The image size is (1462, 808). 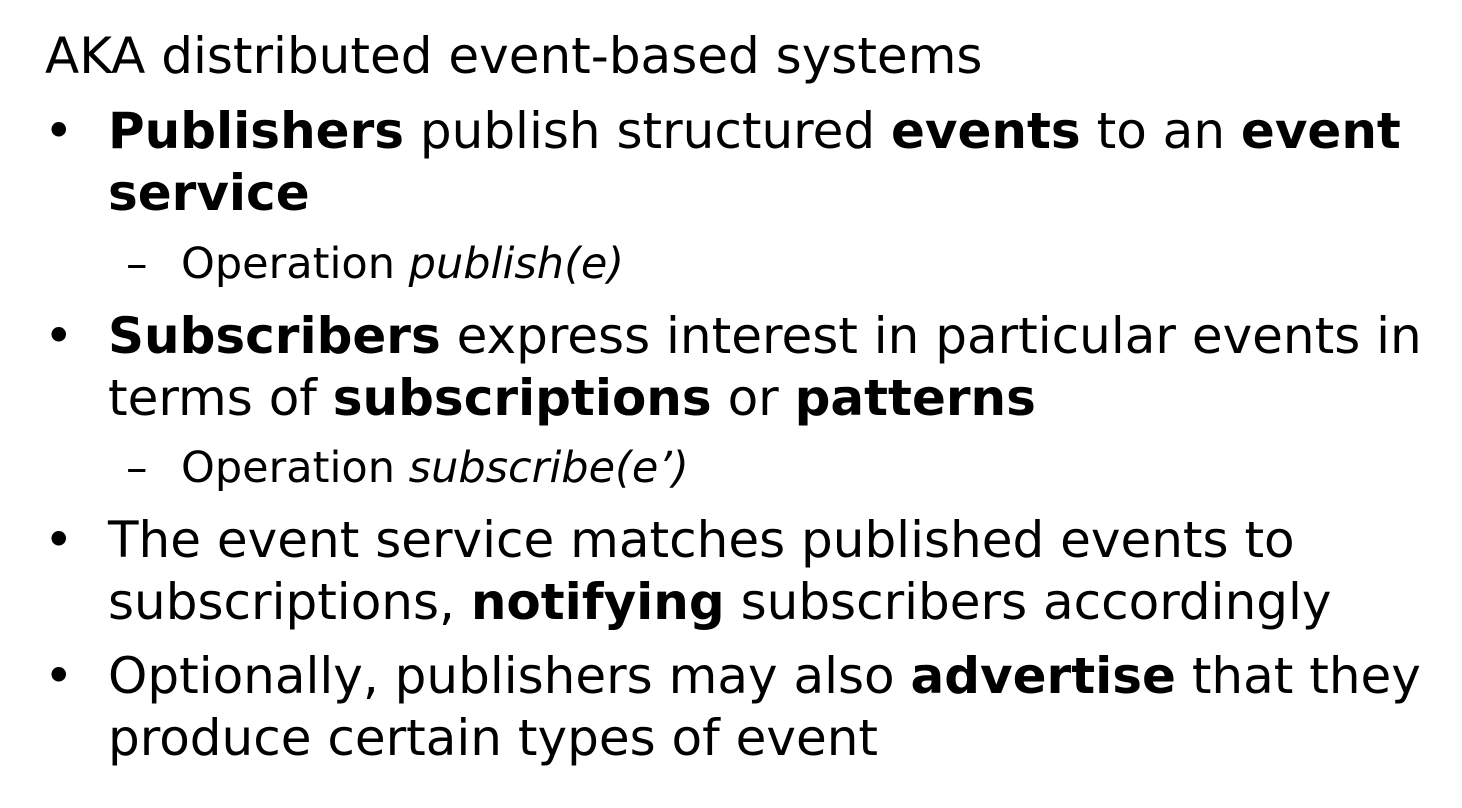 I want to click on term-subscriptions: subscriptions, so click(x=522, y=398).